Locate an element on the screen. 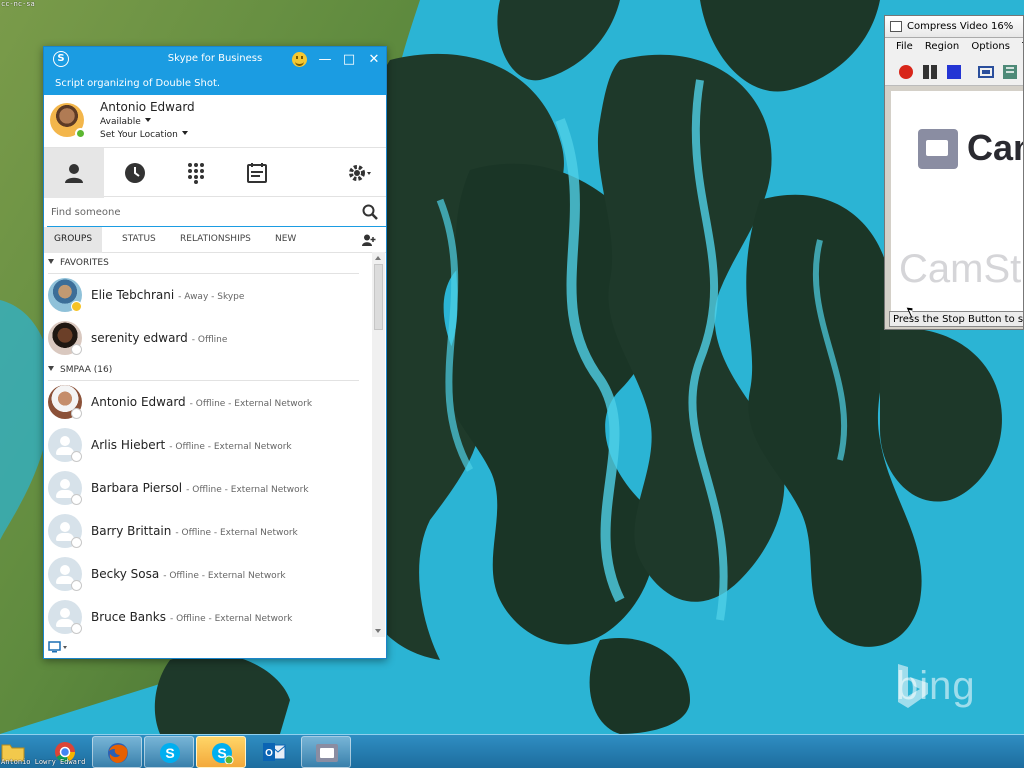 The width and height of the screenshot is (1024, 768). tab-groups: GROUPS is located at coordinates (73, 240).